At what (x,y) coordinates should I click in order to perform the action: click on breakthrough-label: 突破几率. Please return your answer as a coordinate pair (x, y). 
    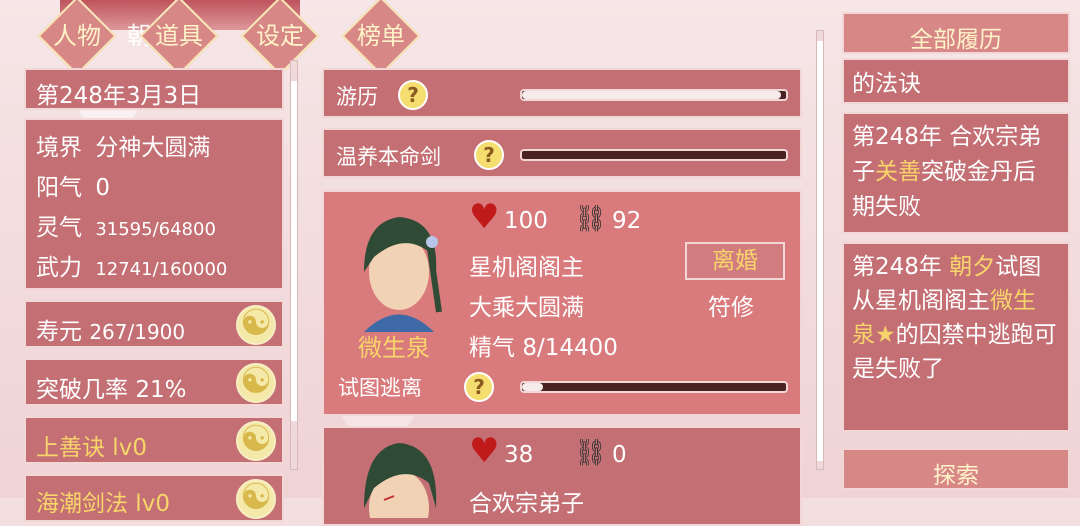
    Looking at the image, I should click on (82, 390).